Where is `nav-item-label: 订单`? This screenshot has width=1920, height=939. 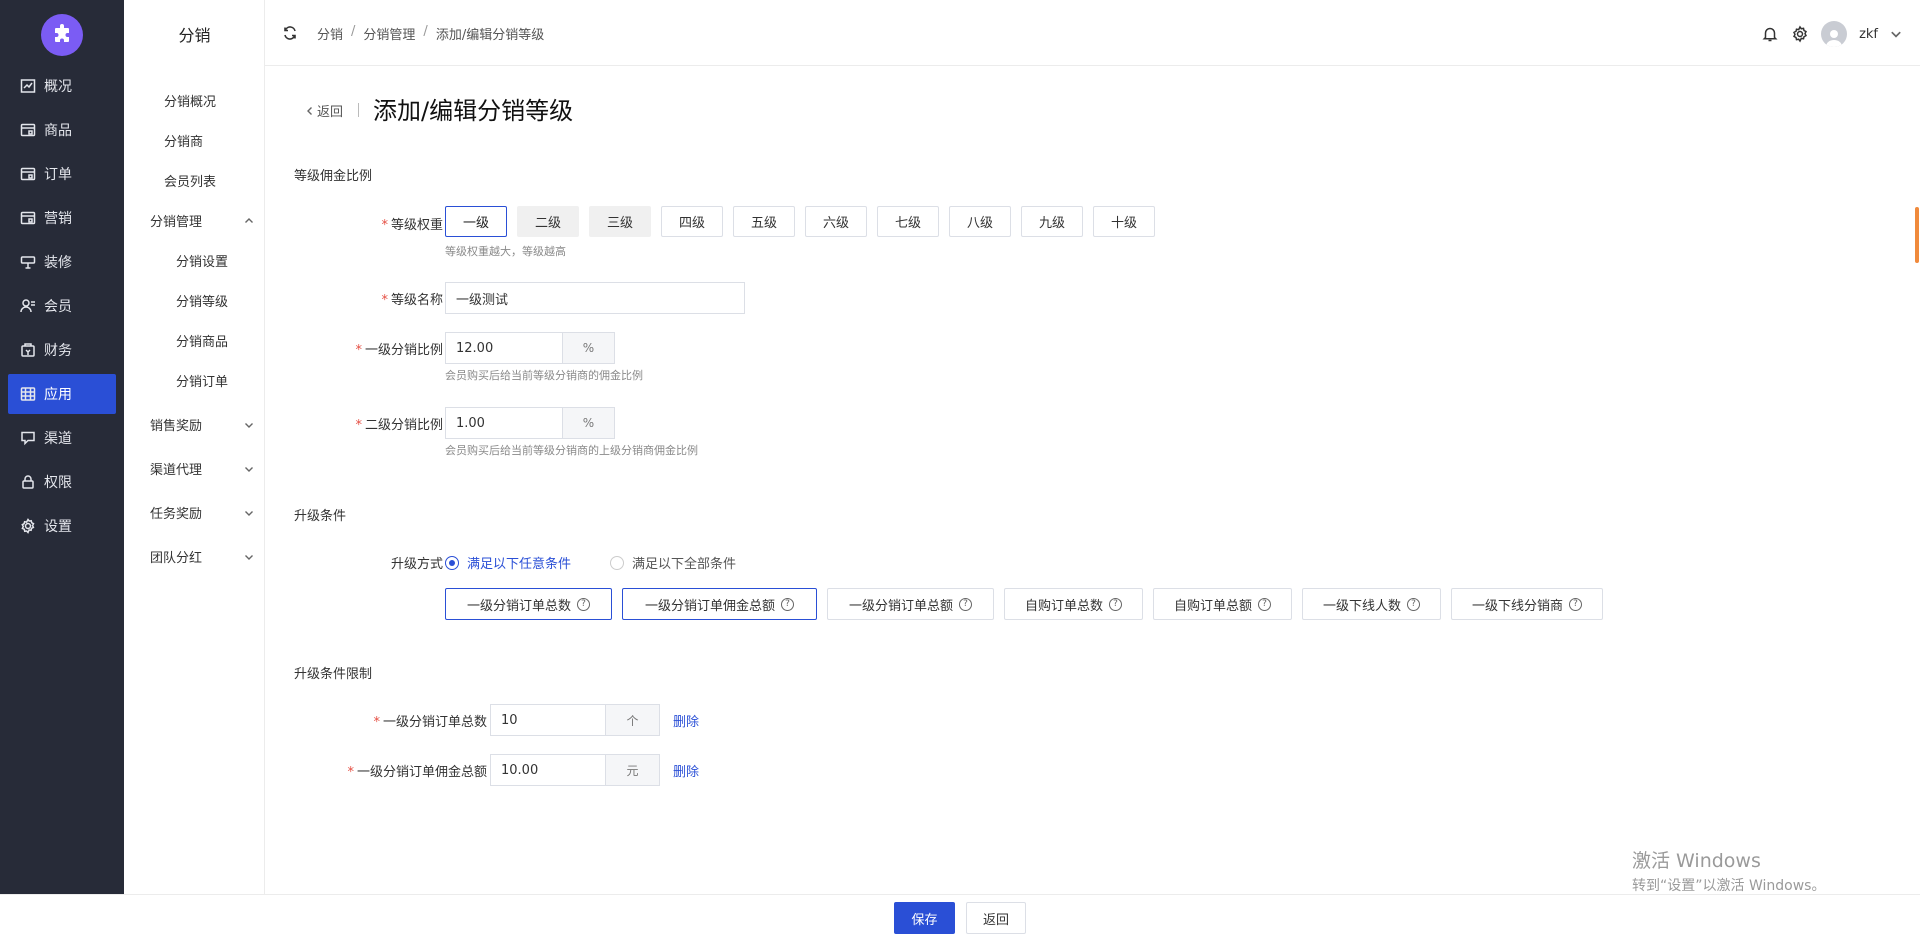
nav-item-label: 订单 is located at coordinates (58, 175).